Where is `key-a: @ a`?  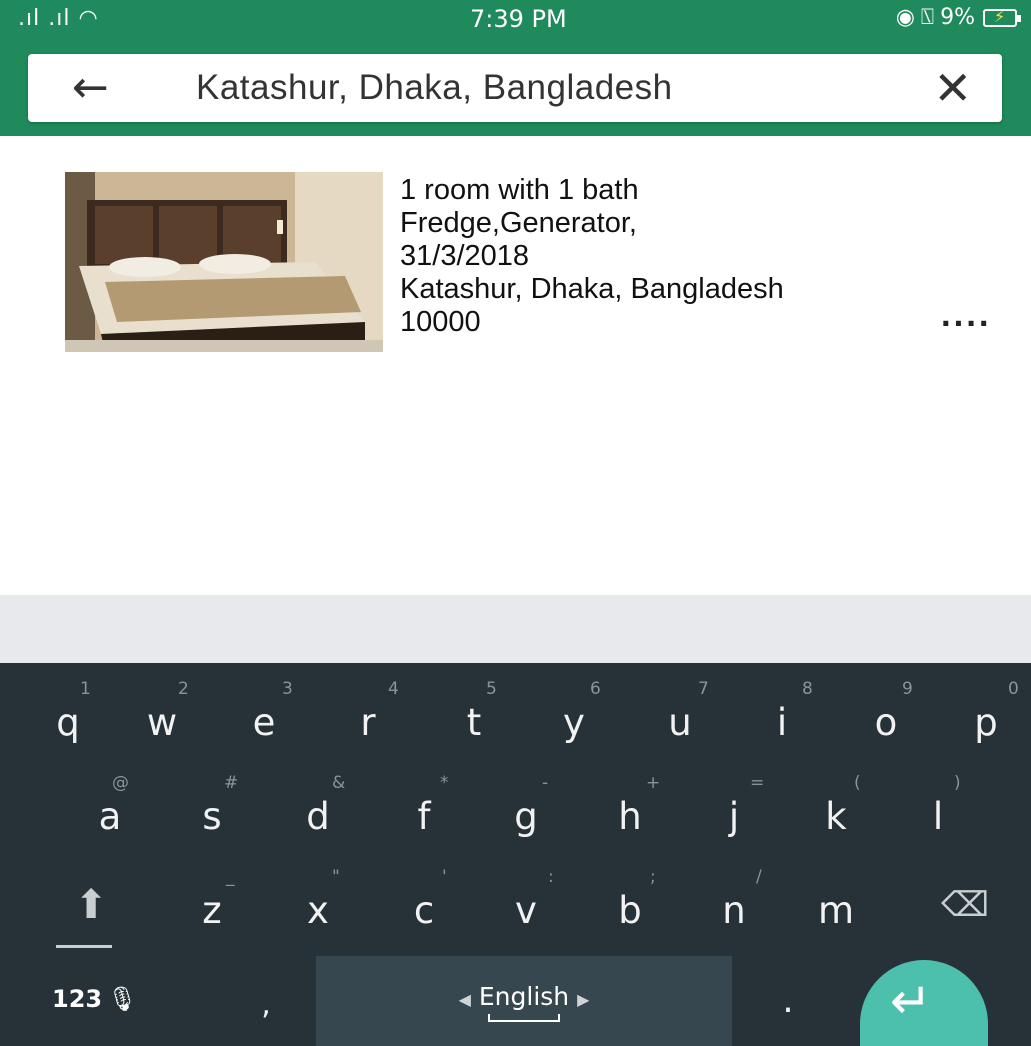
key-a: @ a is located at coordinates (110, 805).